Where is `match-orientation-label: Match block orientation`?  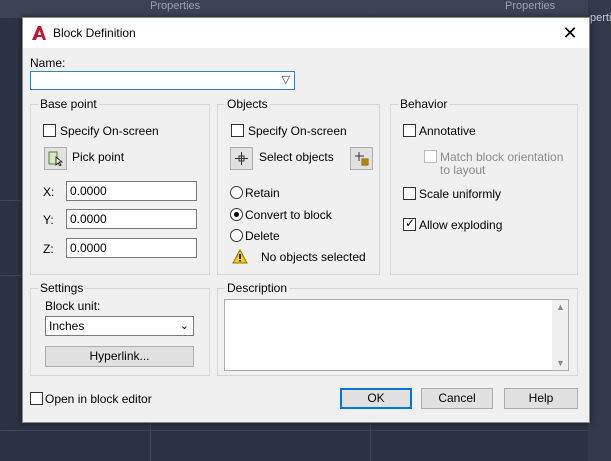
match-orientation-label: Match block orientation is located at coordinates (502, 157).